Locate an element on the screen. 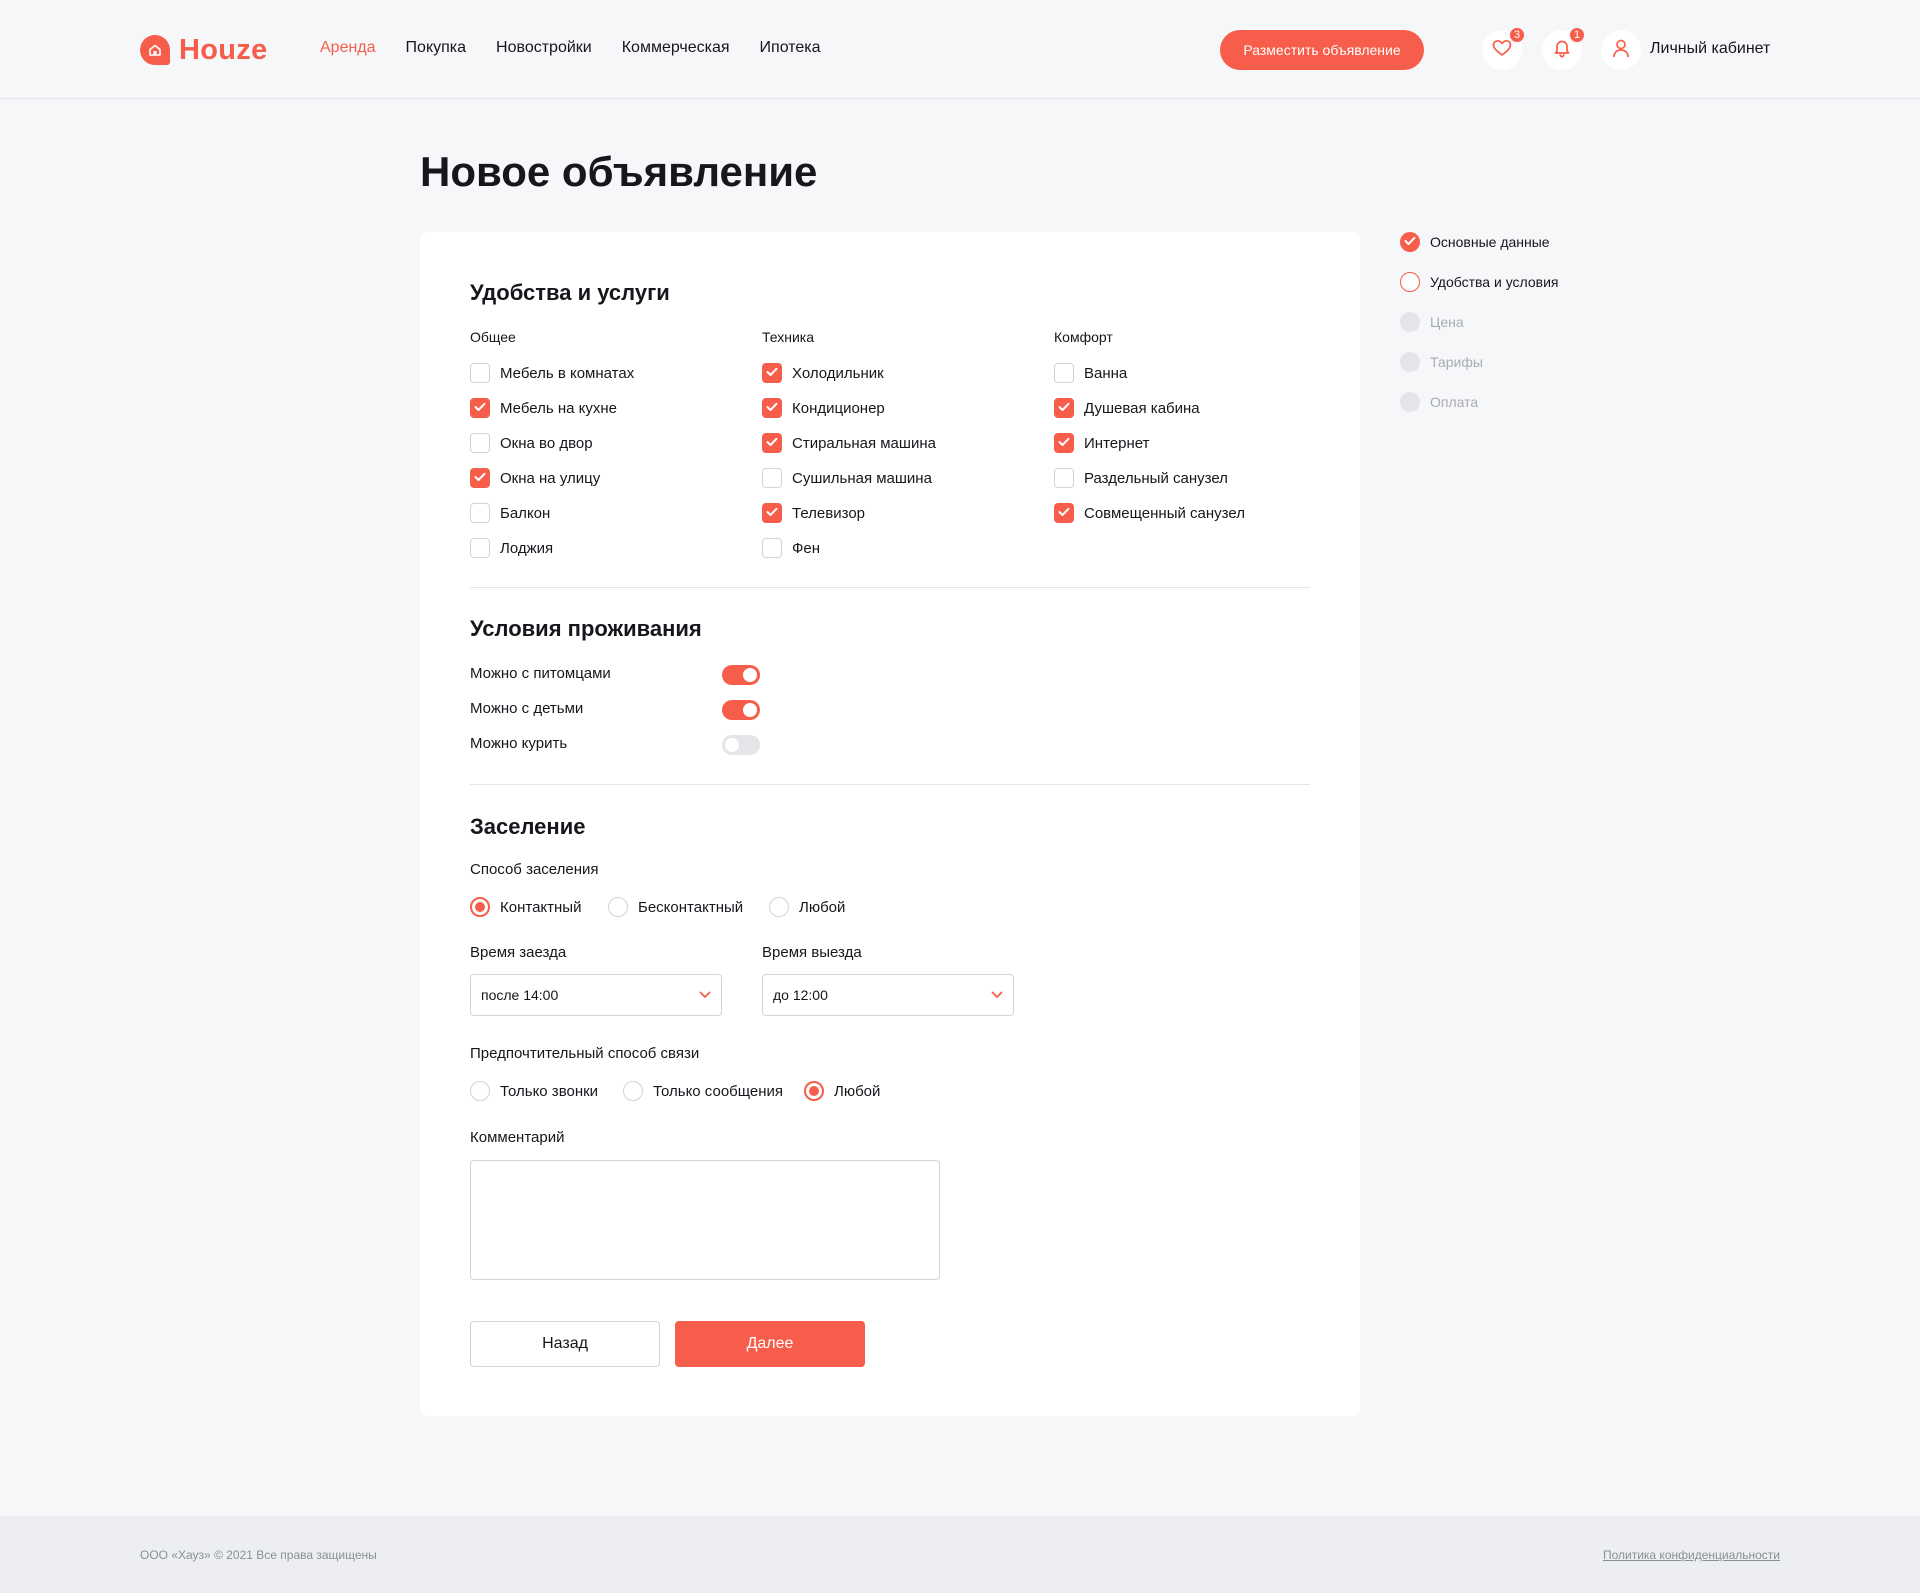 The image size is (1920, 1593). toggle-label-kids: Можно с детьми is located at coordinates (527, 708).